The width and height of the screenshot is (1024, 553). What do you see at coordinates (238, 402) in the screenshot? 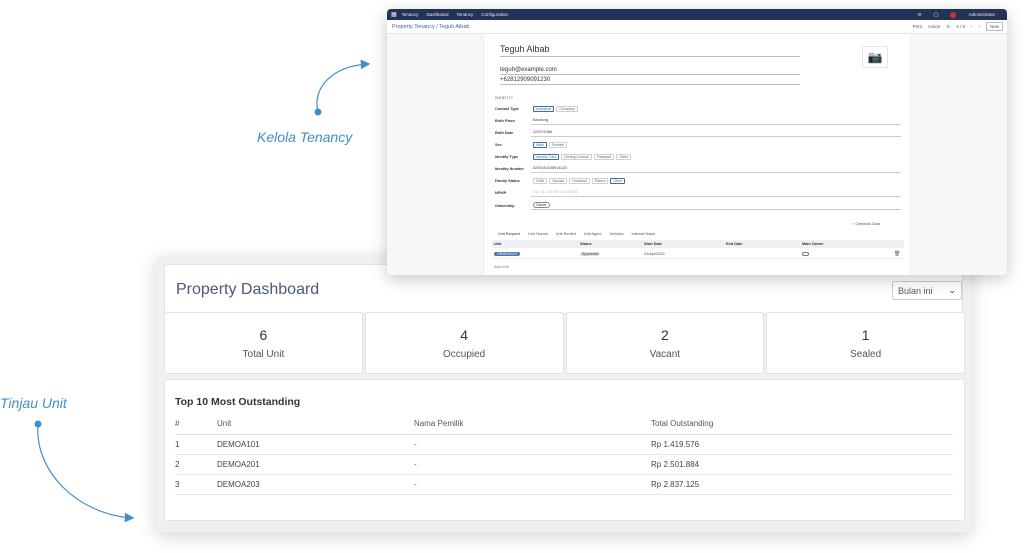
I see `outstanding-title: Top 10 Most Outstanding` at bounding box center [238, 402].